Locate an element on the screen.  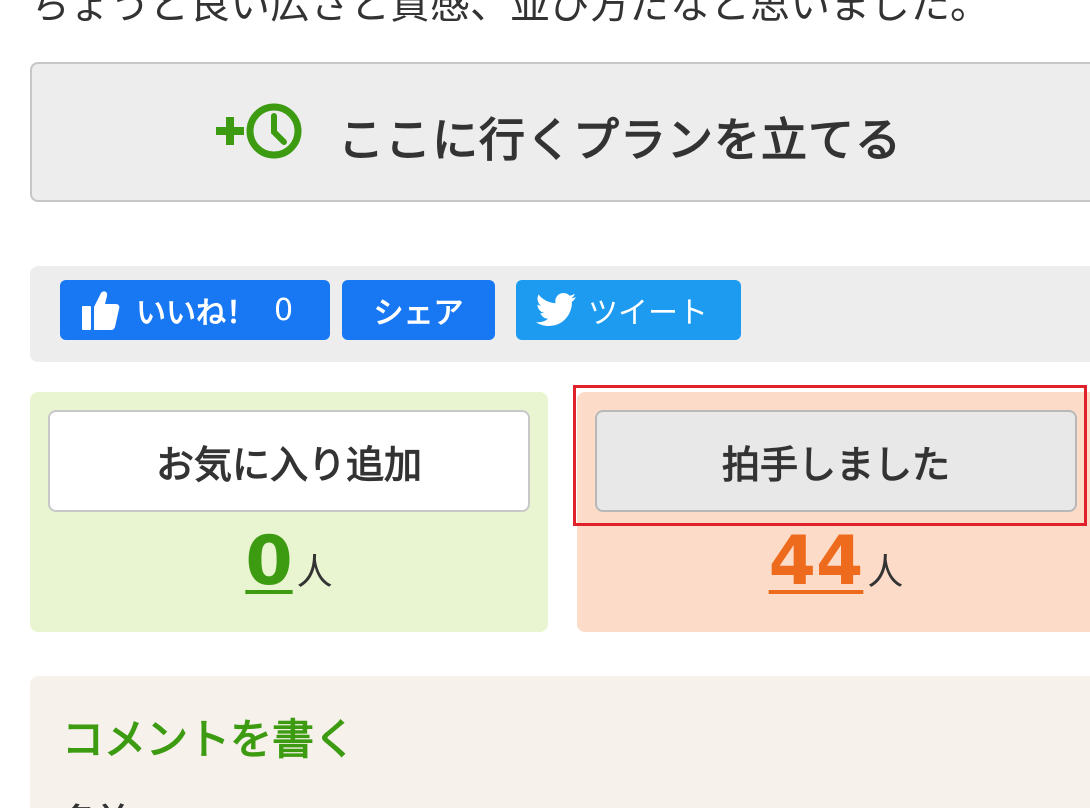
facebook-like-button: いいね！ 0 is located at coordinates (195, 310).